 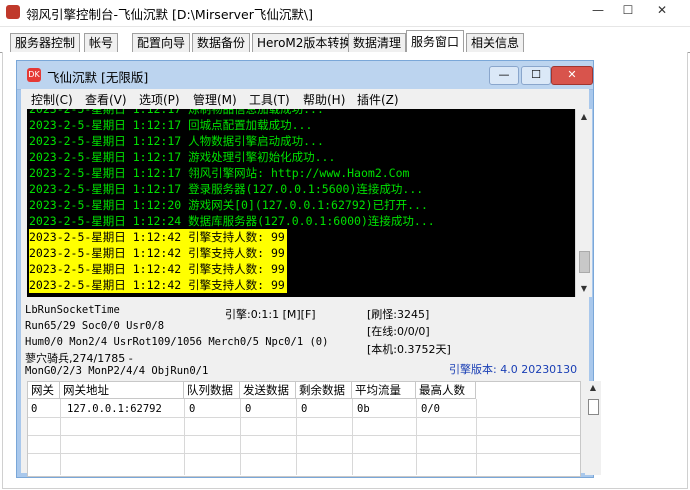 What do you see at coordinates (662, 11) in the screenshot?
I see `close-button: ✕` at bounding box center [662, 11].